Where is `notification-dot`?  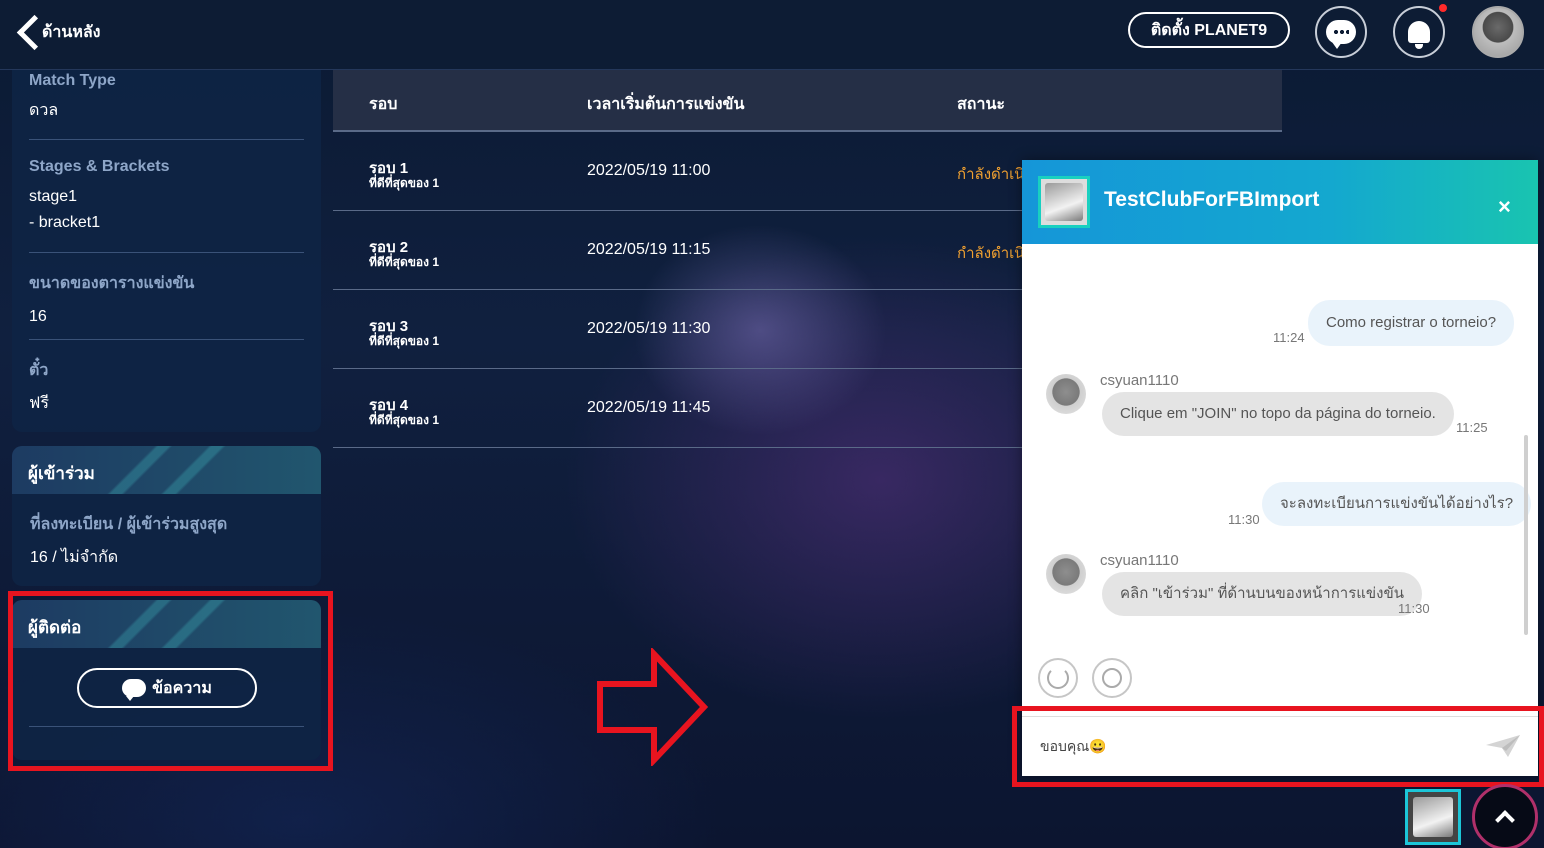
notification-dot is located at coordinates (1443, 8).